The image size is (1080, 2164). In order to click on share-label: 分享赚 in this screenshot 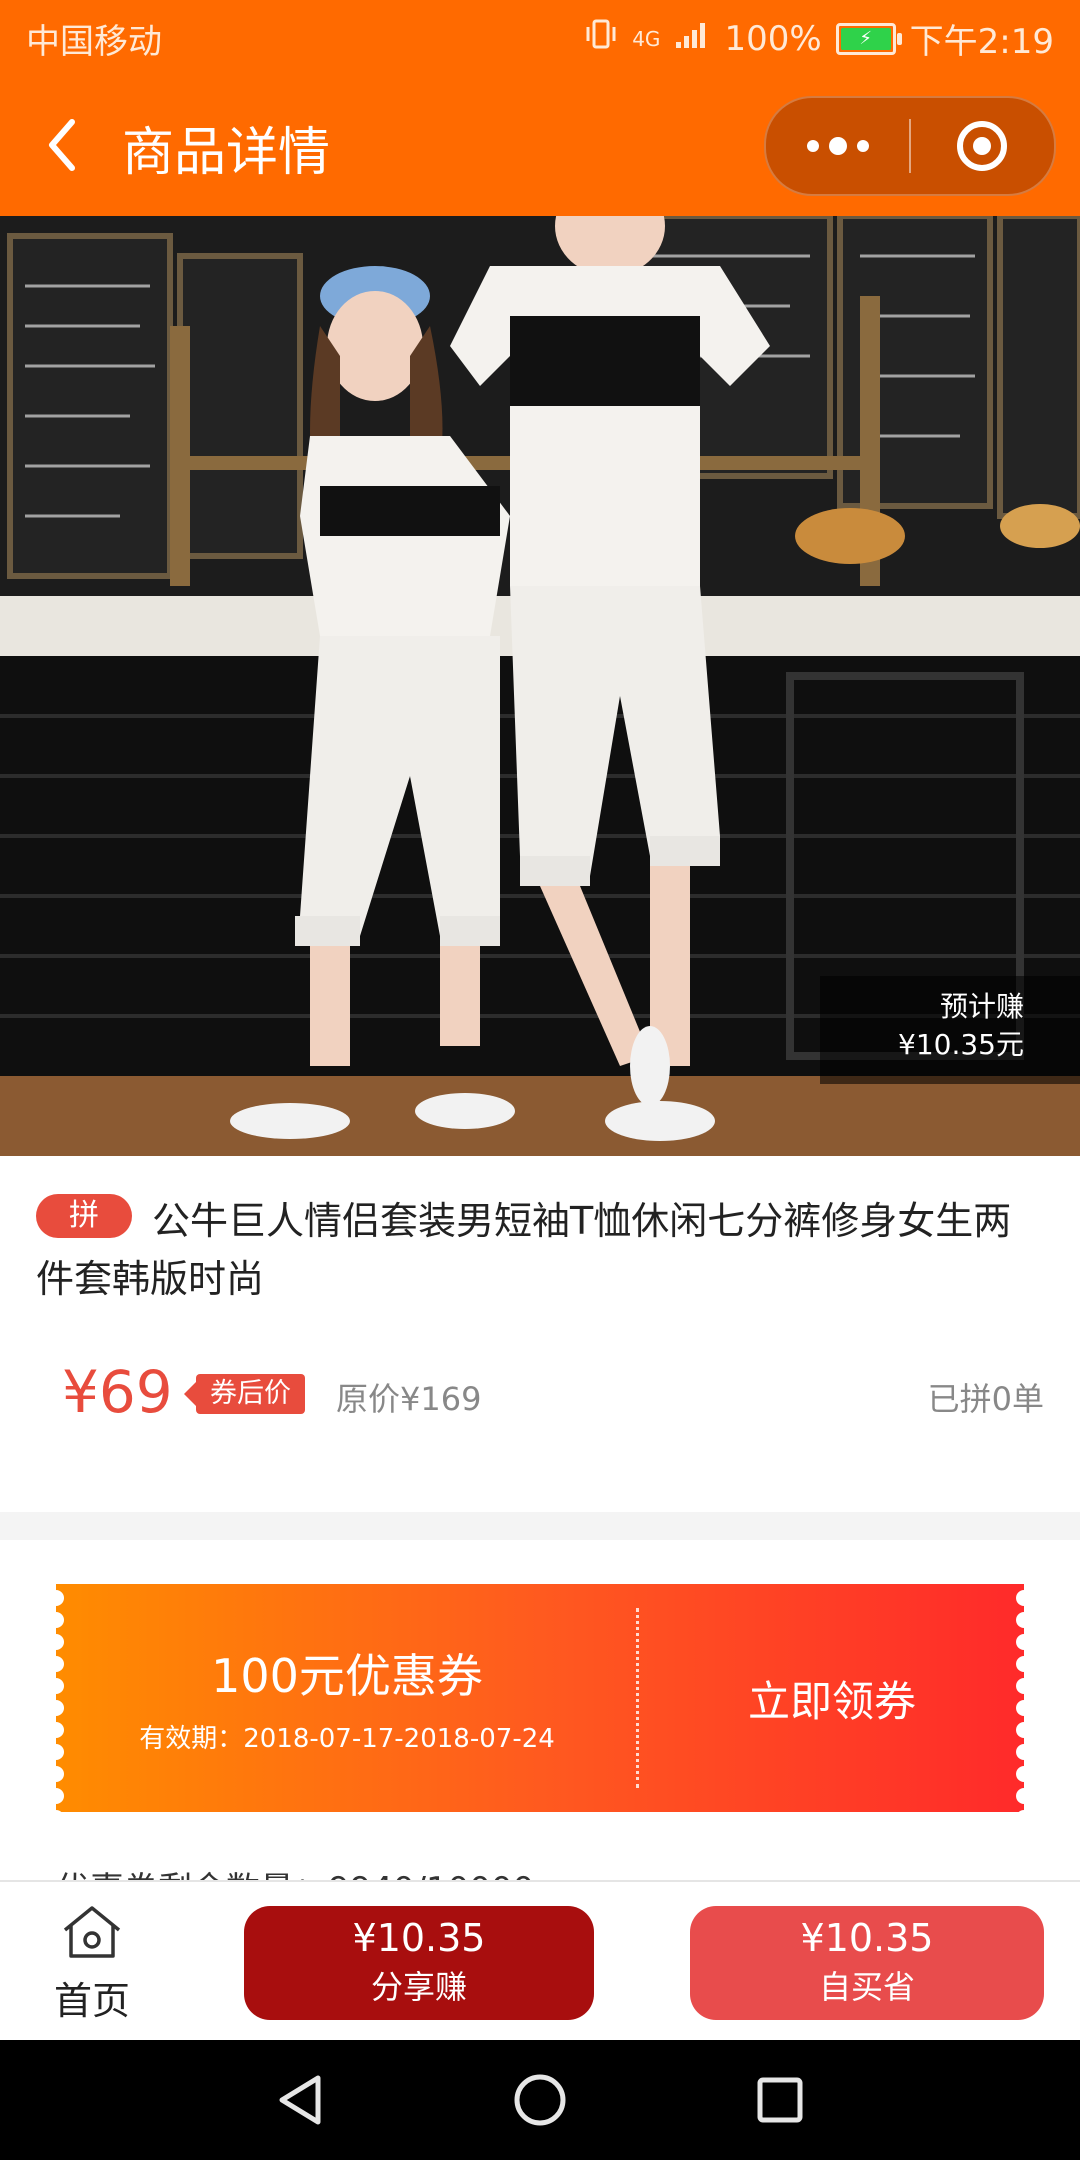, I will do `click(418, 1987)`.